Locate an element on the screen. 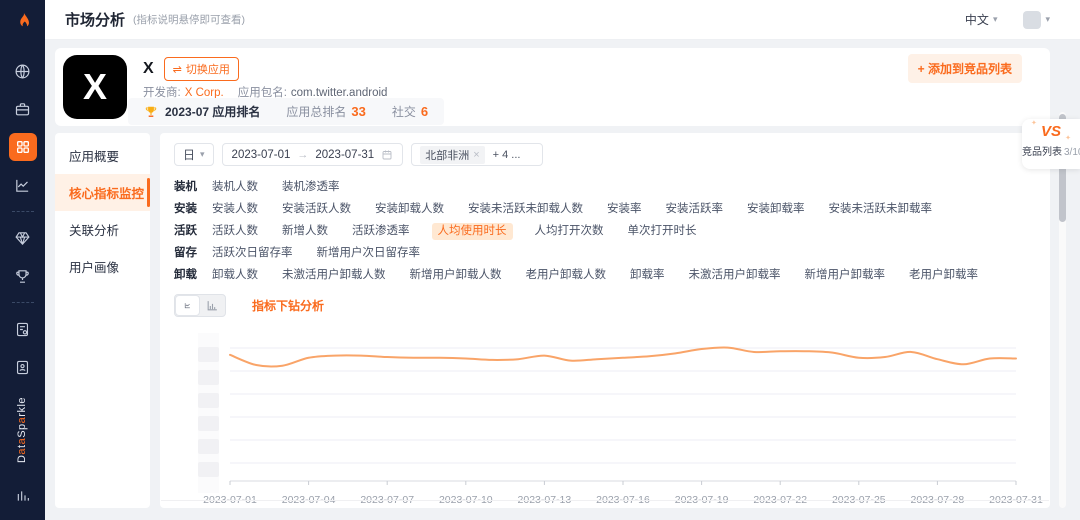 This screenshot has height=520, width=1080. metric-chip: 未激活用户卸载率 is located at coordinates (735, 275).